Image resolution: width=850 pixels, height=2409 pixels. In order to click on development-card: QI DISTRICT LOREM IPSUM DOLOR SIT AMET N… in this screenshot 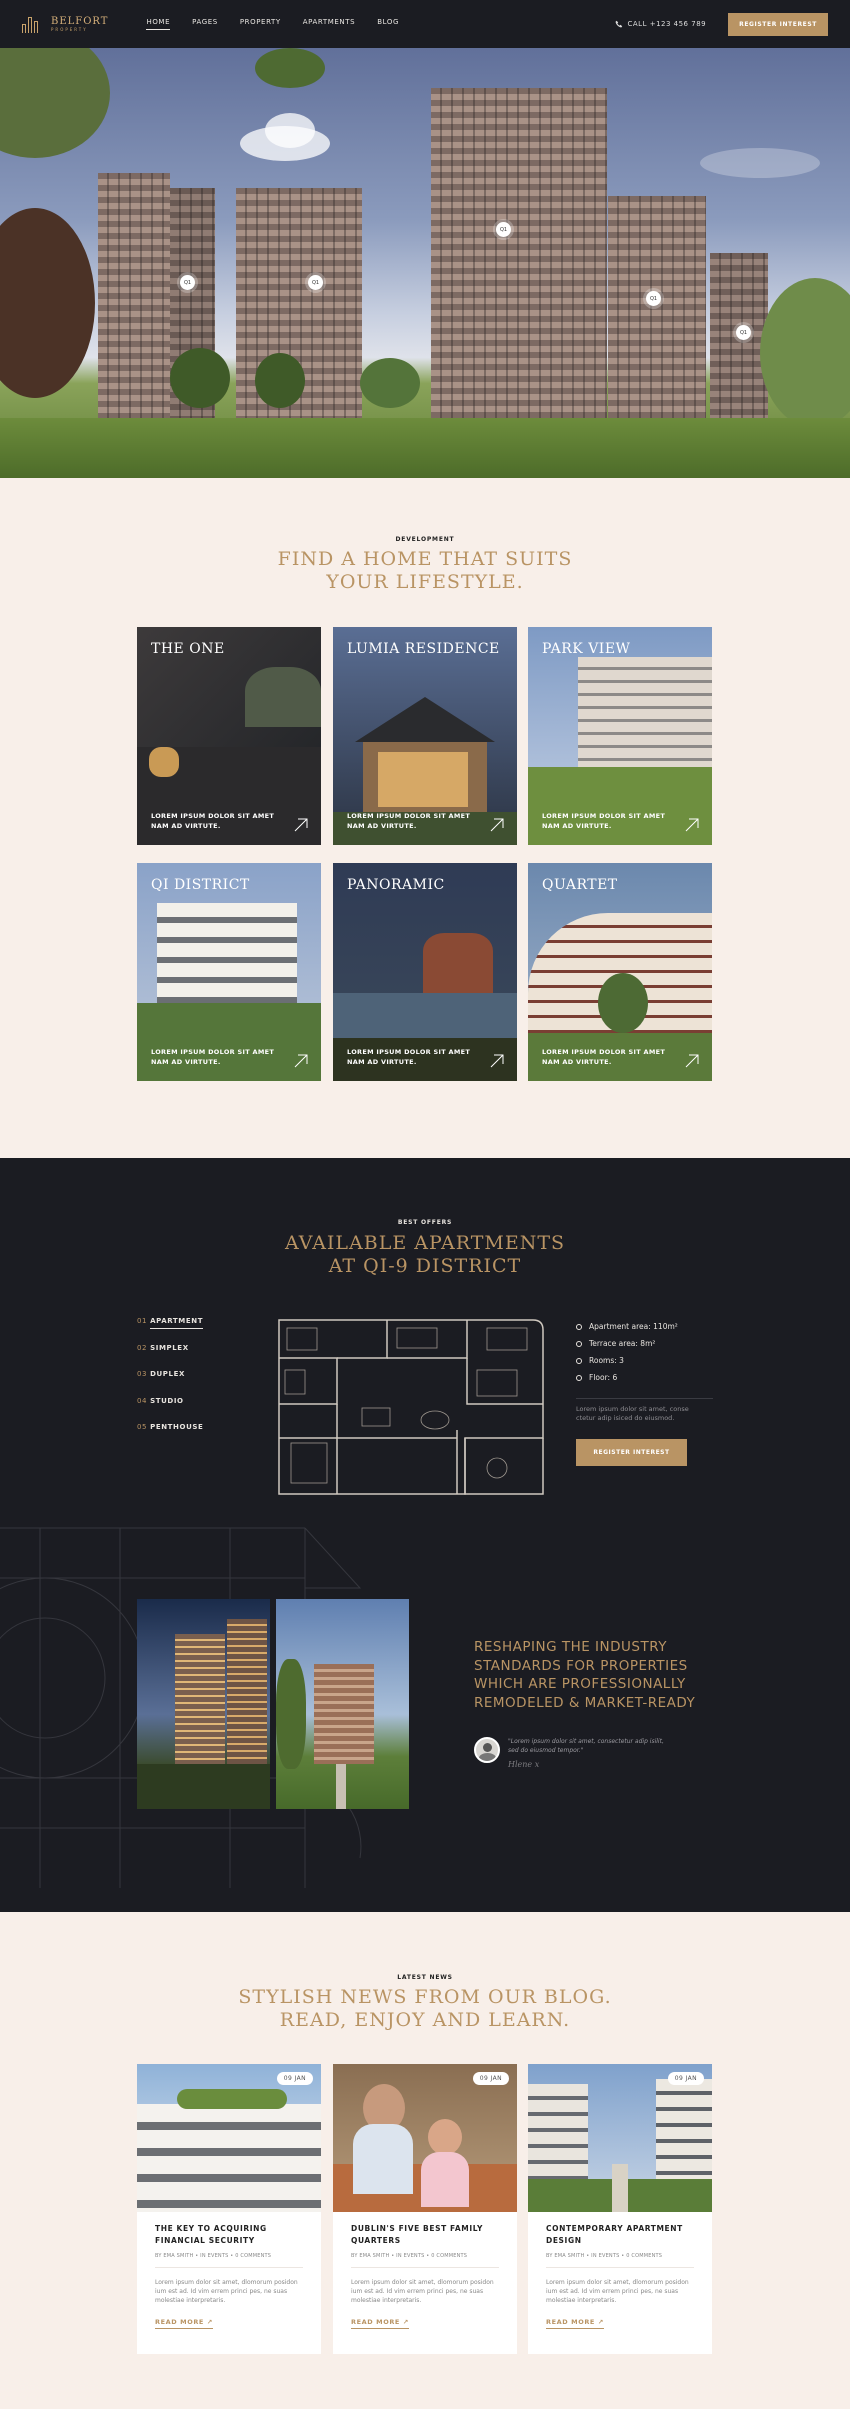, I will do `click(229, 972)`.